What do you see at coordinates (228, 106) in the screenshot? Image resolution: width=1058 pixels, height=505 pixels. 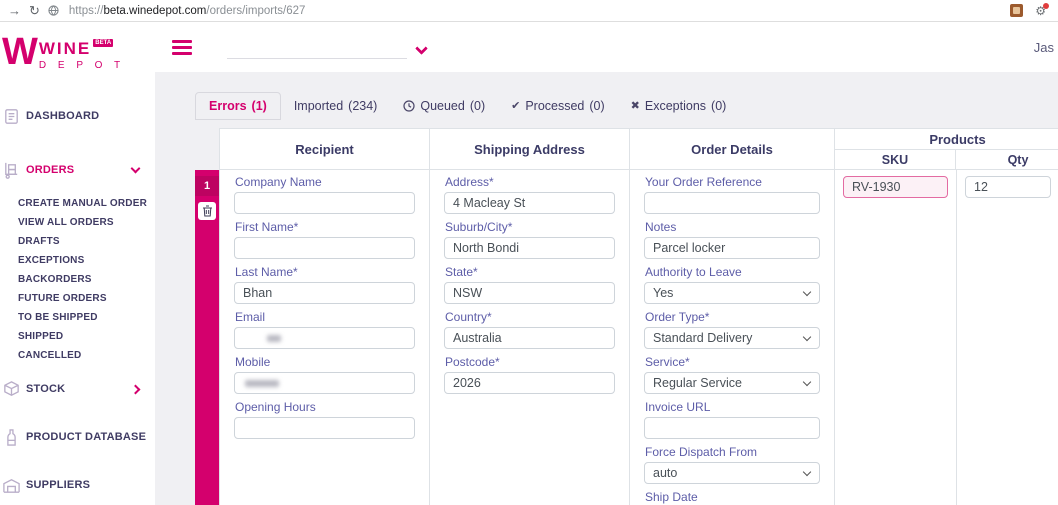 I see `tab-label: Errors` at bounding box center [228, 106].